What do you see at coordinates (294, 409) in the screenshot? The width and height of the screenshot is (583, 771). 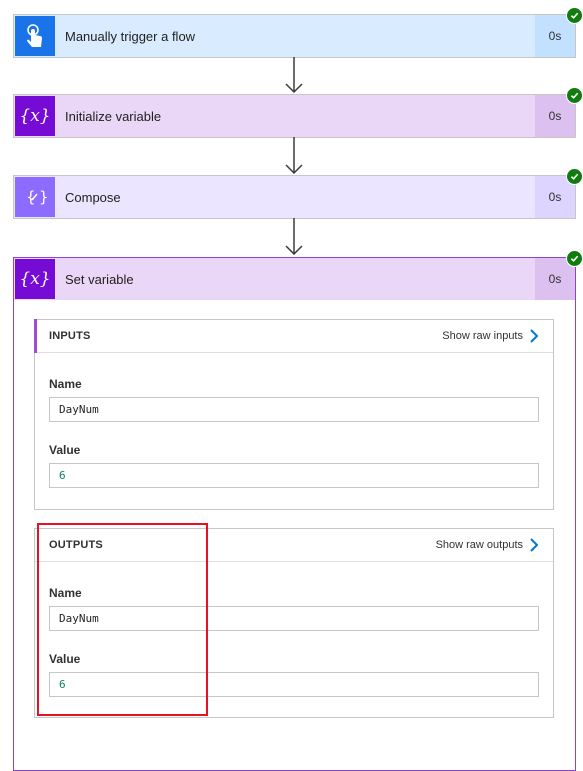 I see `input-name-value: DayNum` at bounding box center [294, 409].